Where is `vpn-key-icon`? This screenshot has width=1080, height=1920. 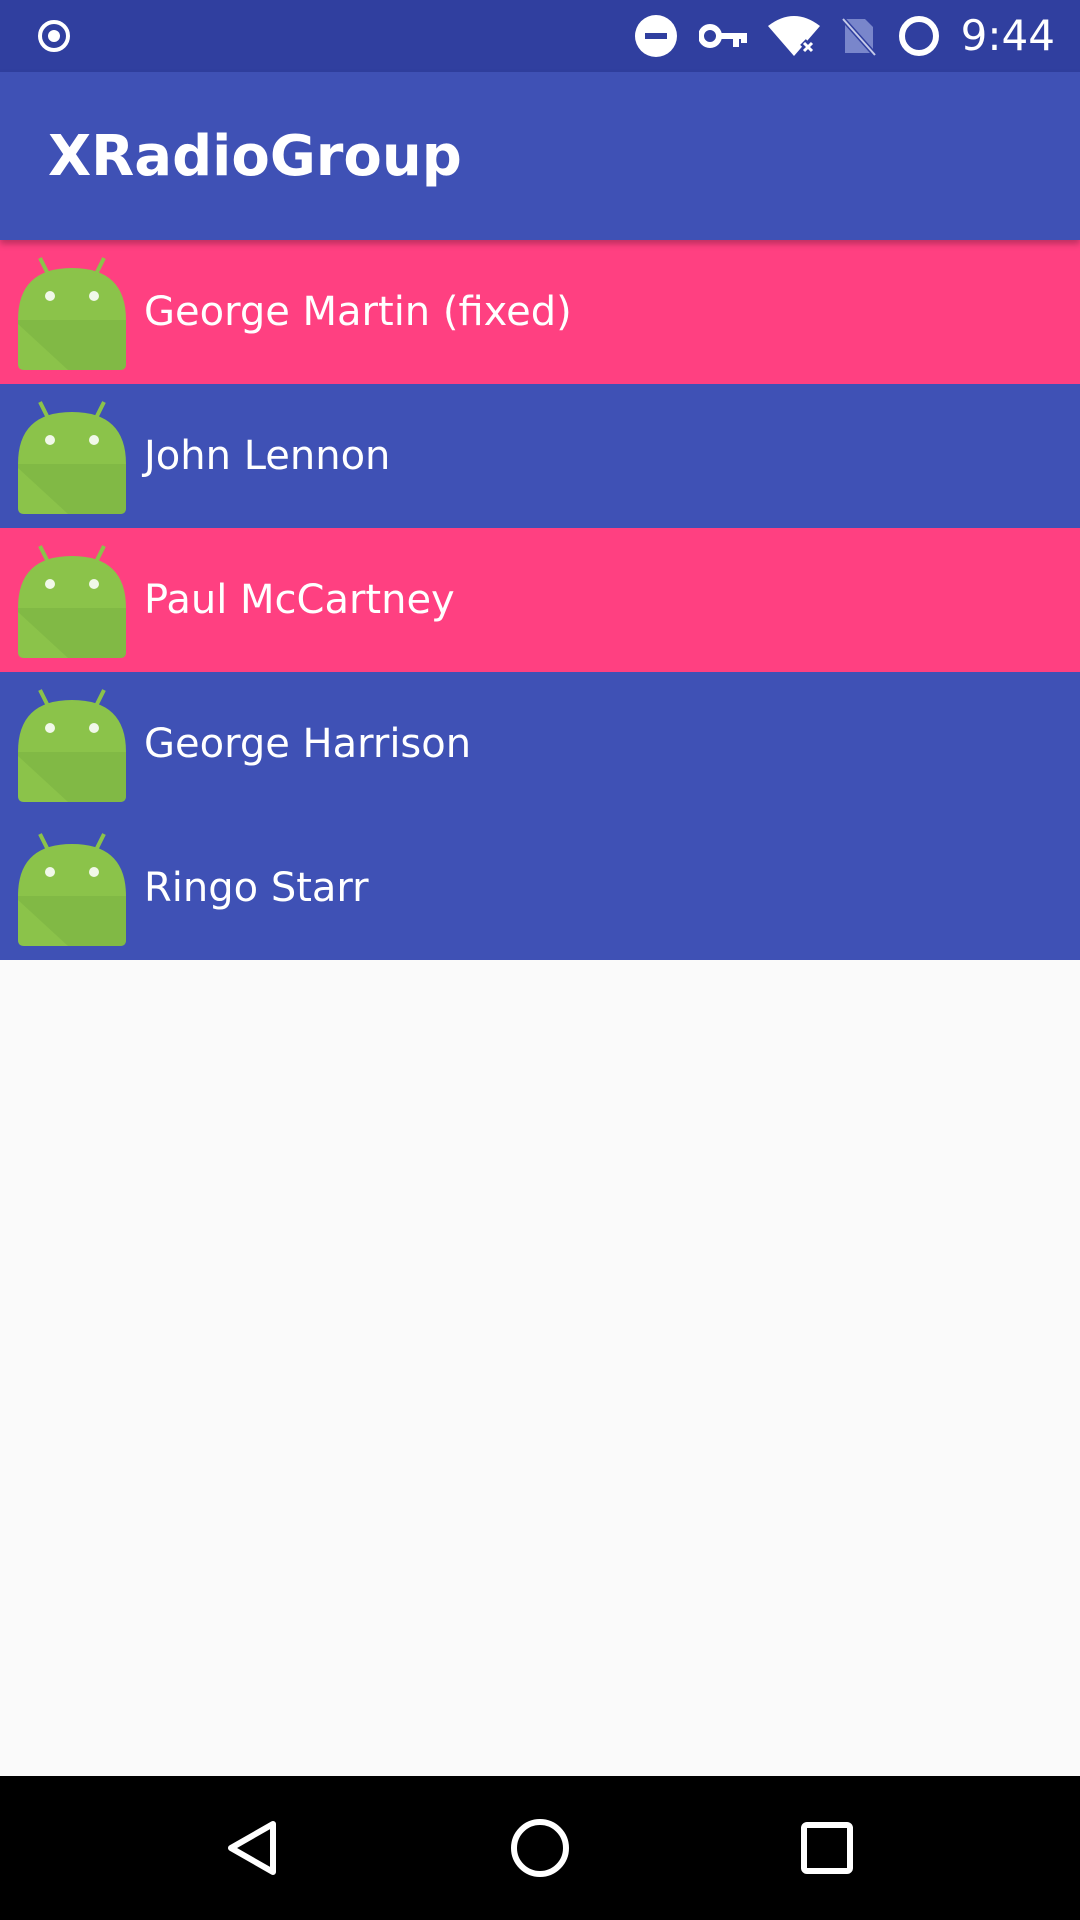
vpn-key-icon is located at coordinates (722, 36).